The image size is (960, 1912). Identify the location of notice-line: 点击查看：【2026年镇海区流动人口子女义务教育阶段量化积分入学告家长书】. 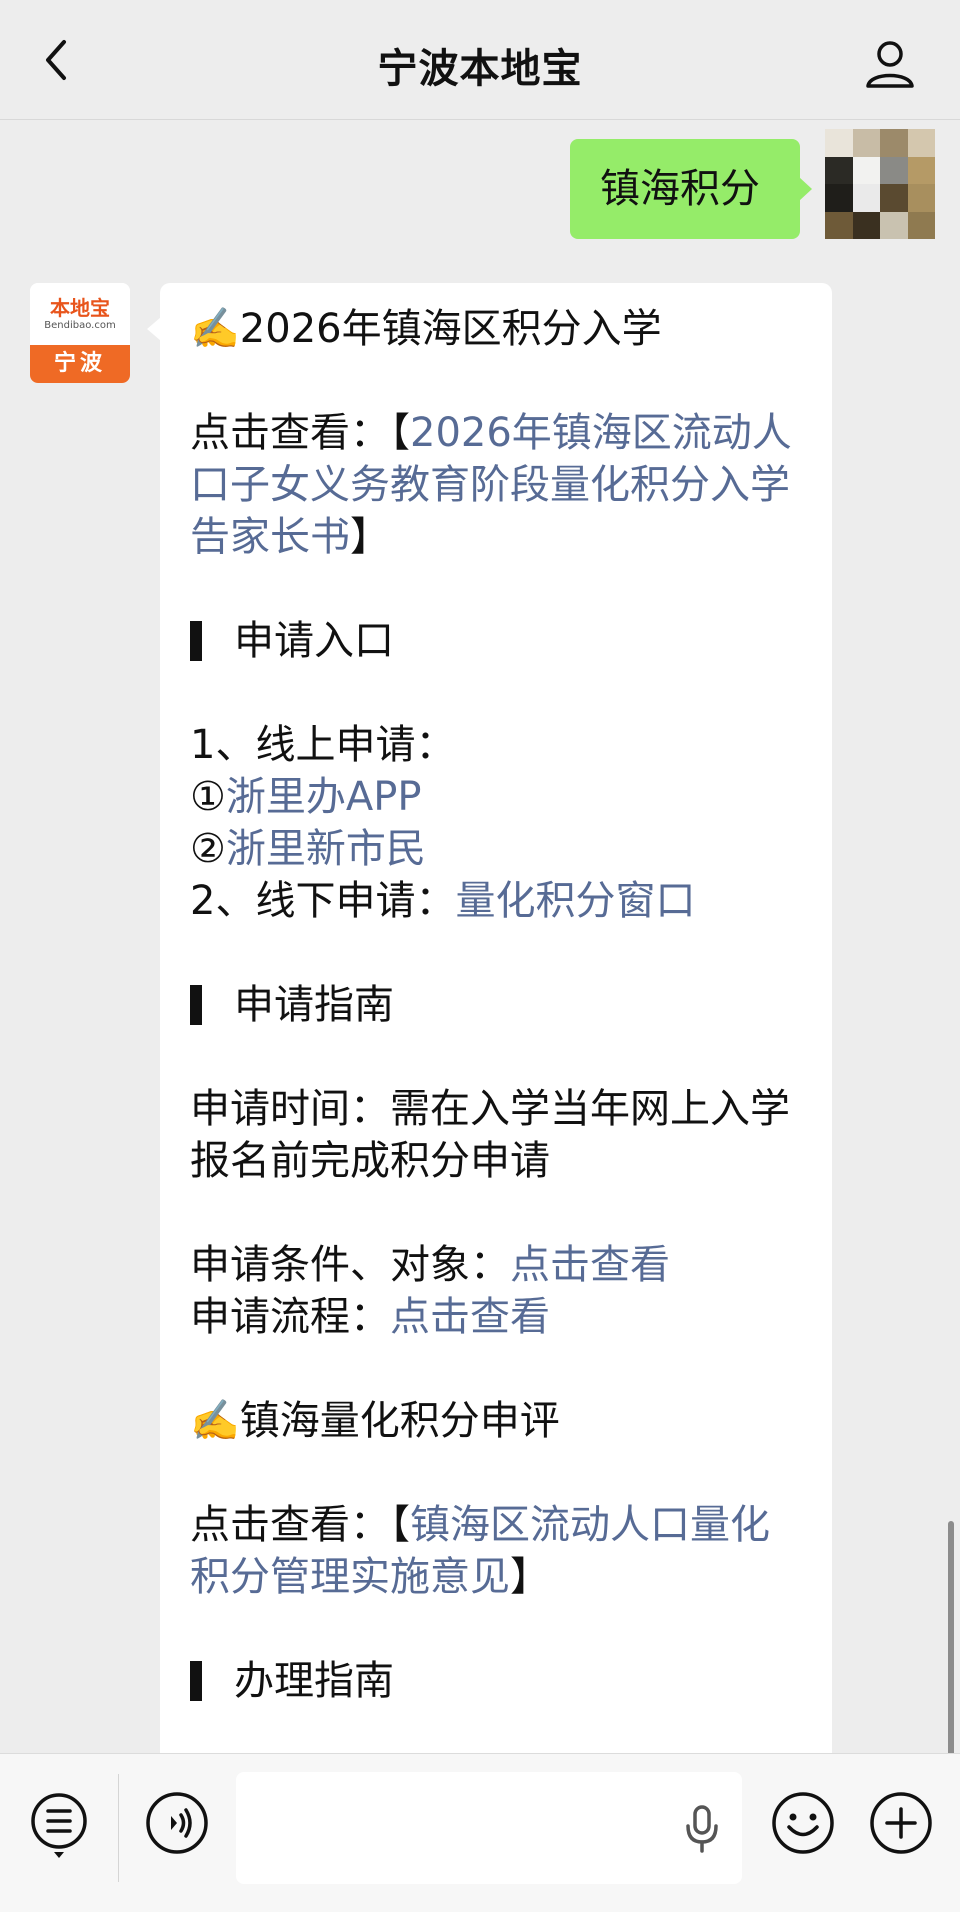
(491, 485).